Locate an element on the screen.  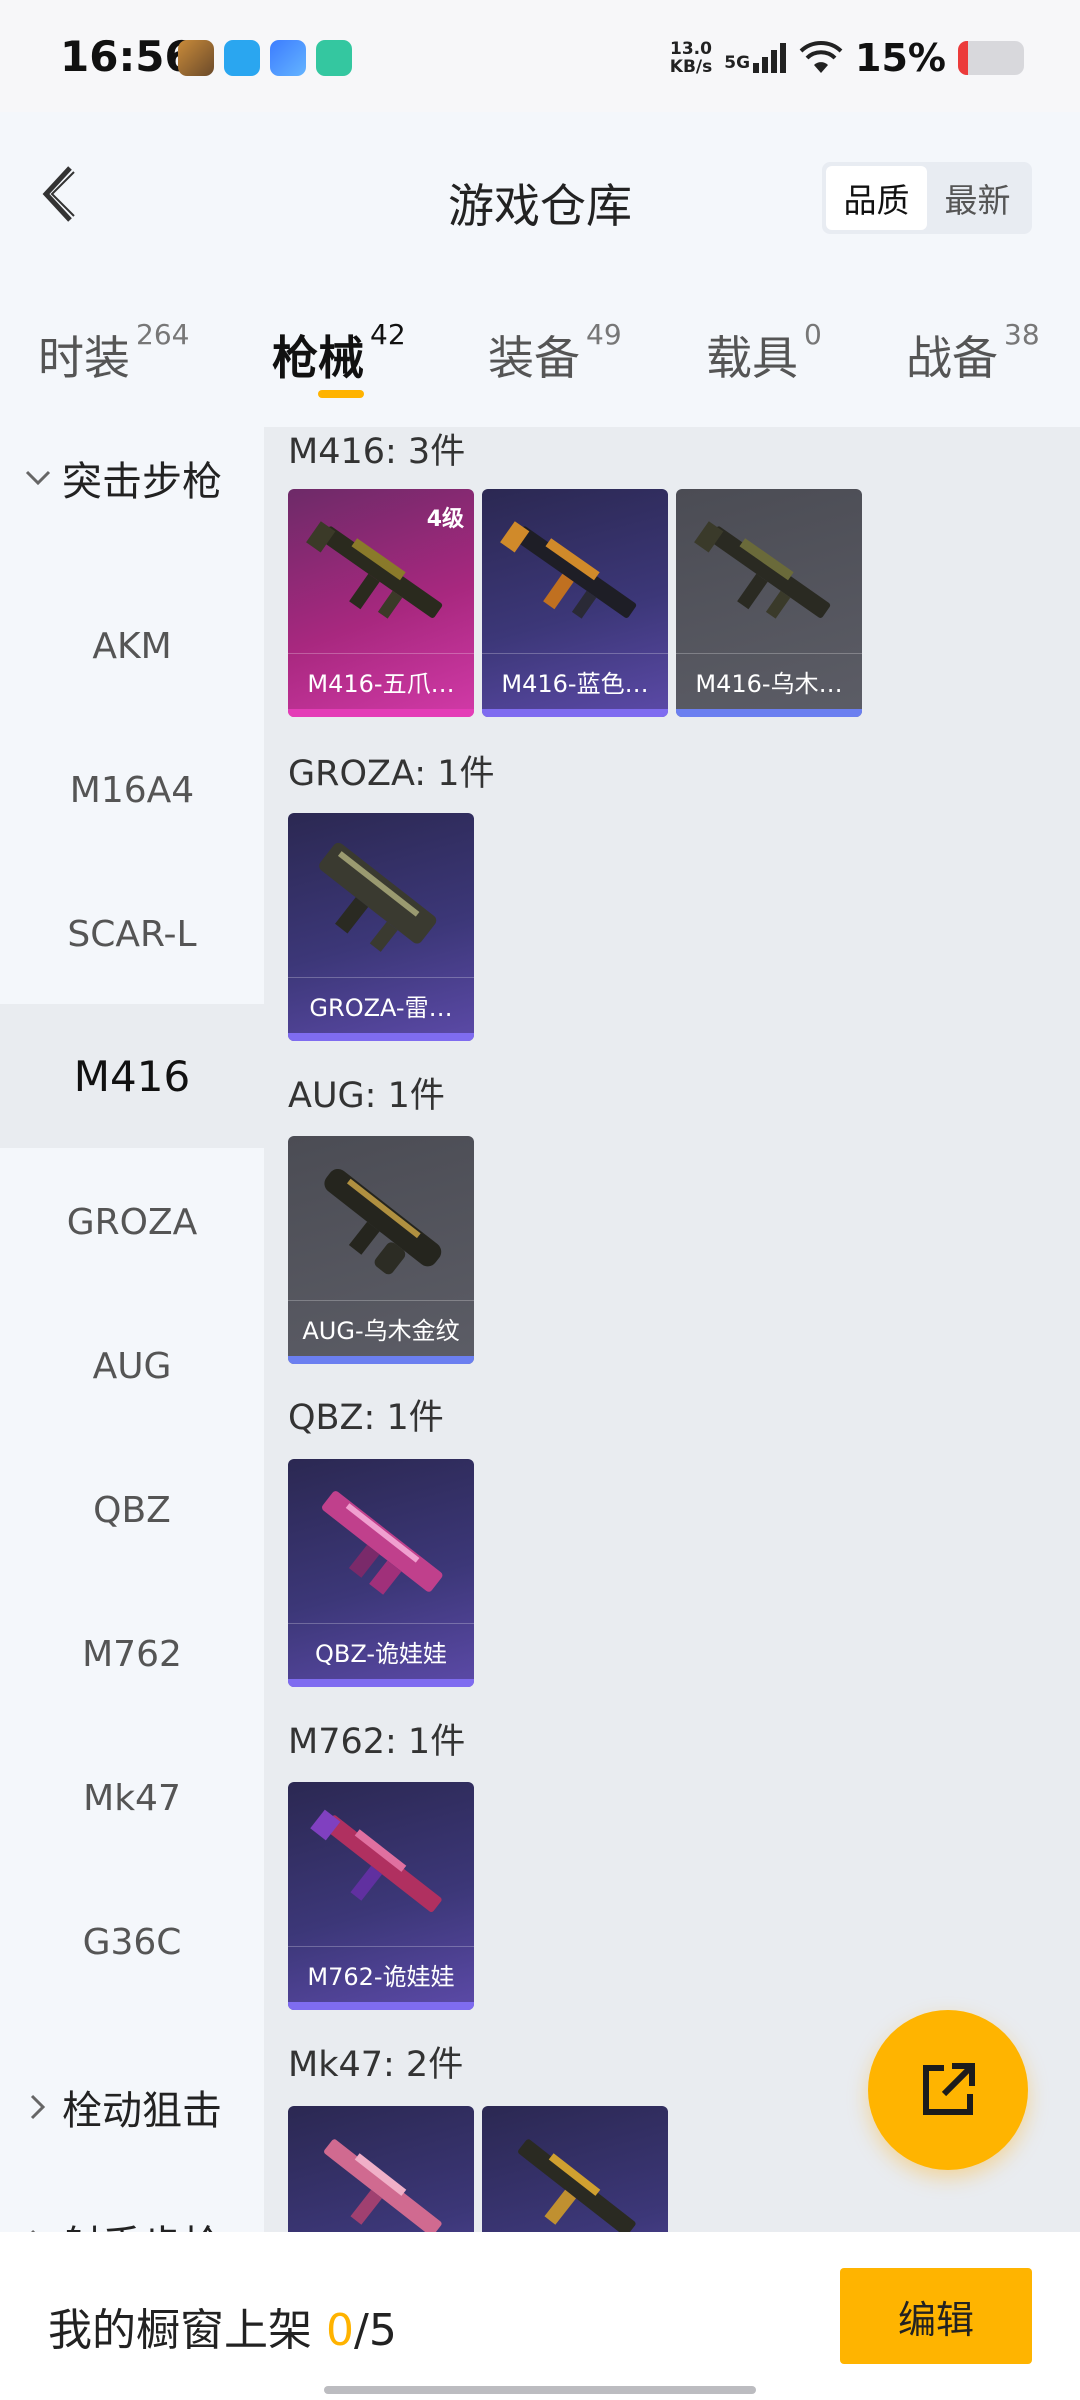
share-button is located at coordinates (948, 2090).